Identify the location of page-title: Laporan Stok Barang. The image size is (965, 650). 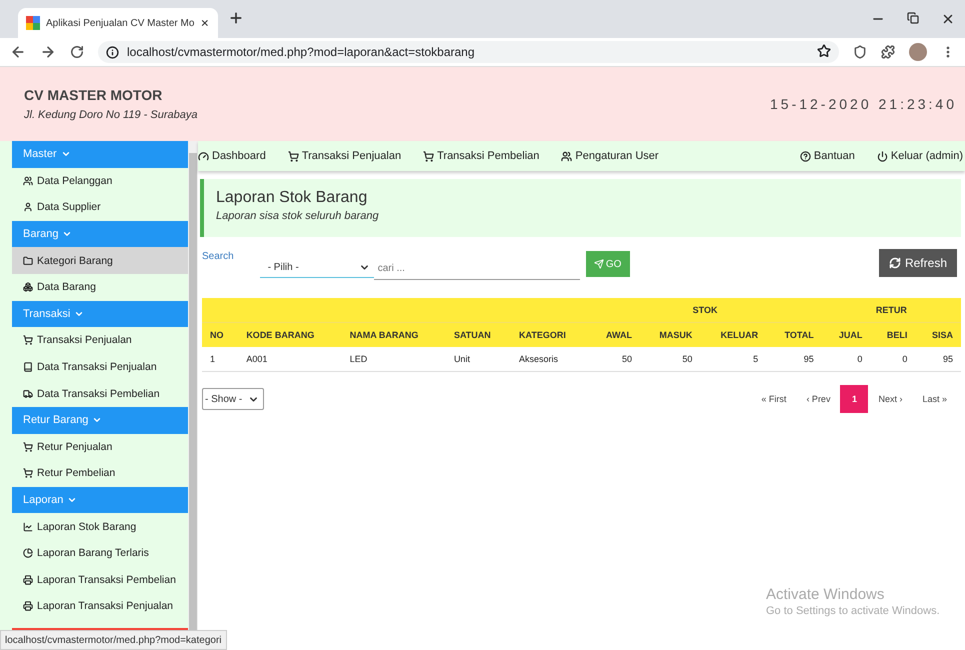
(292, 198).